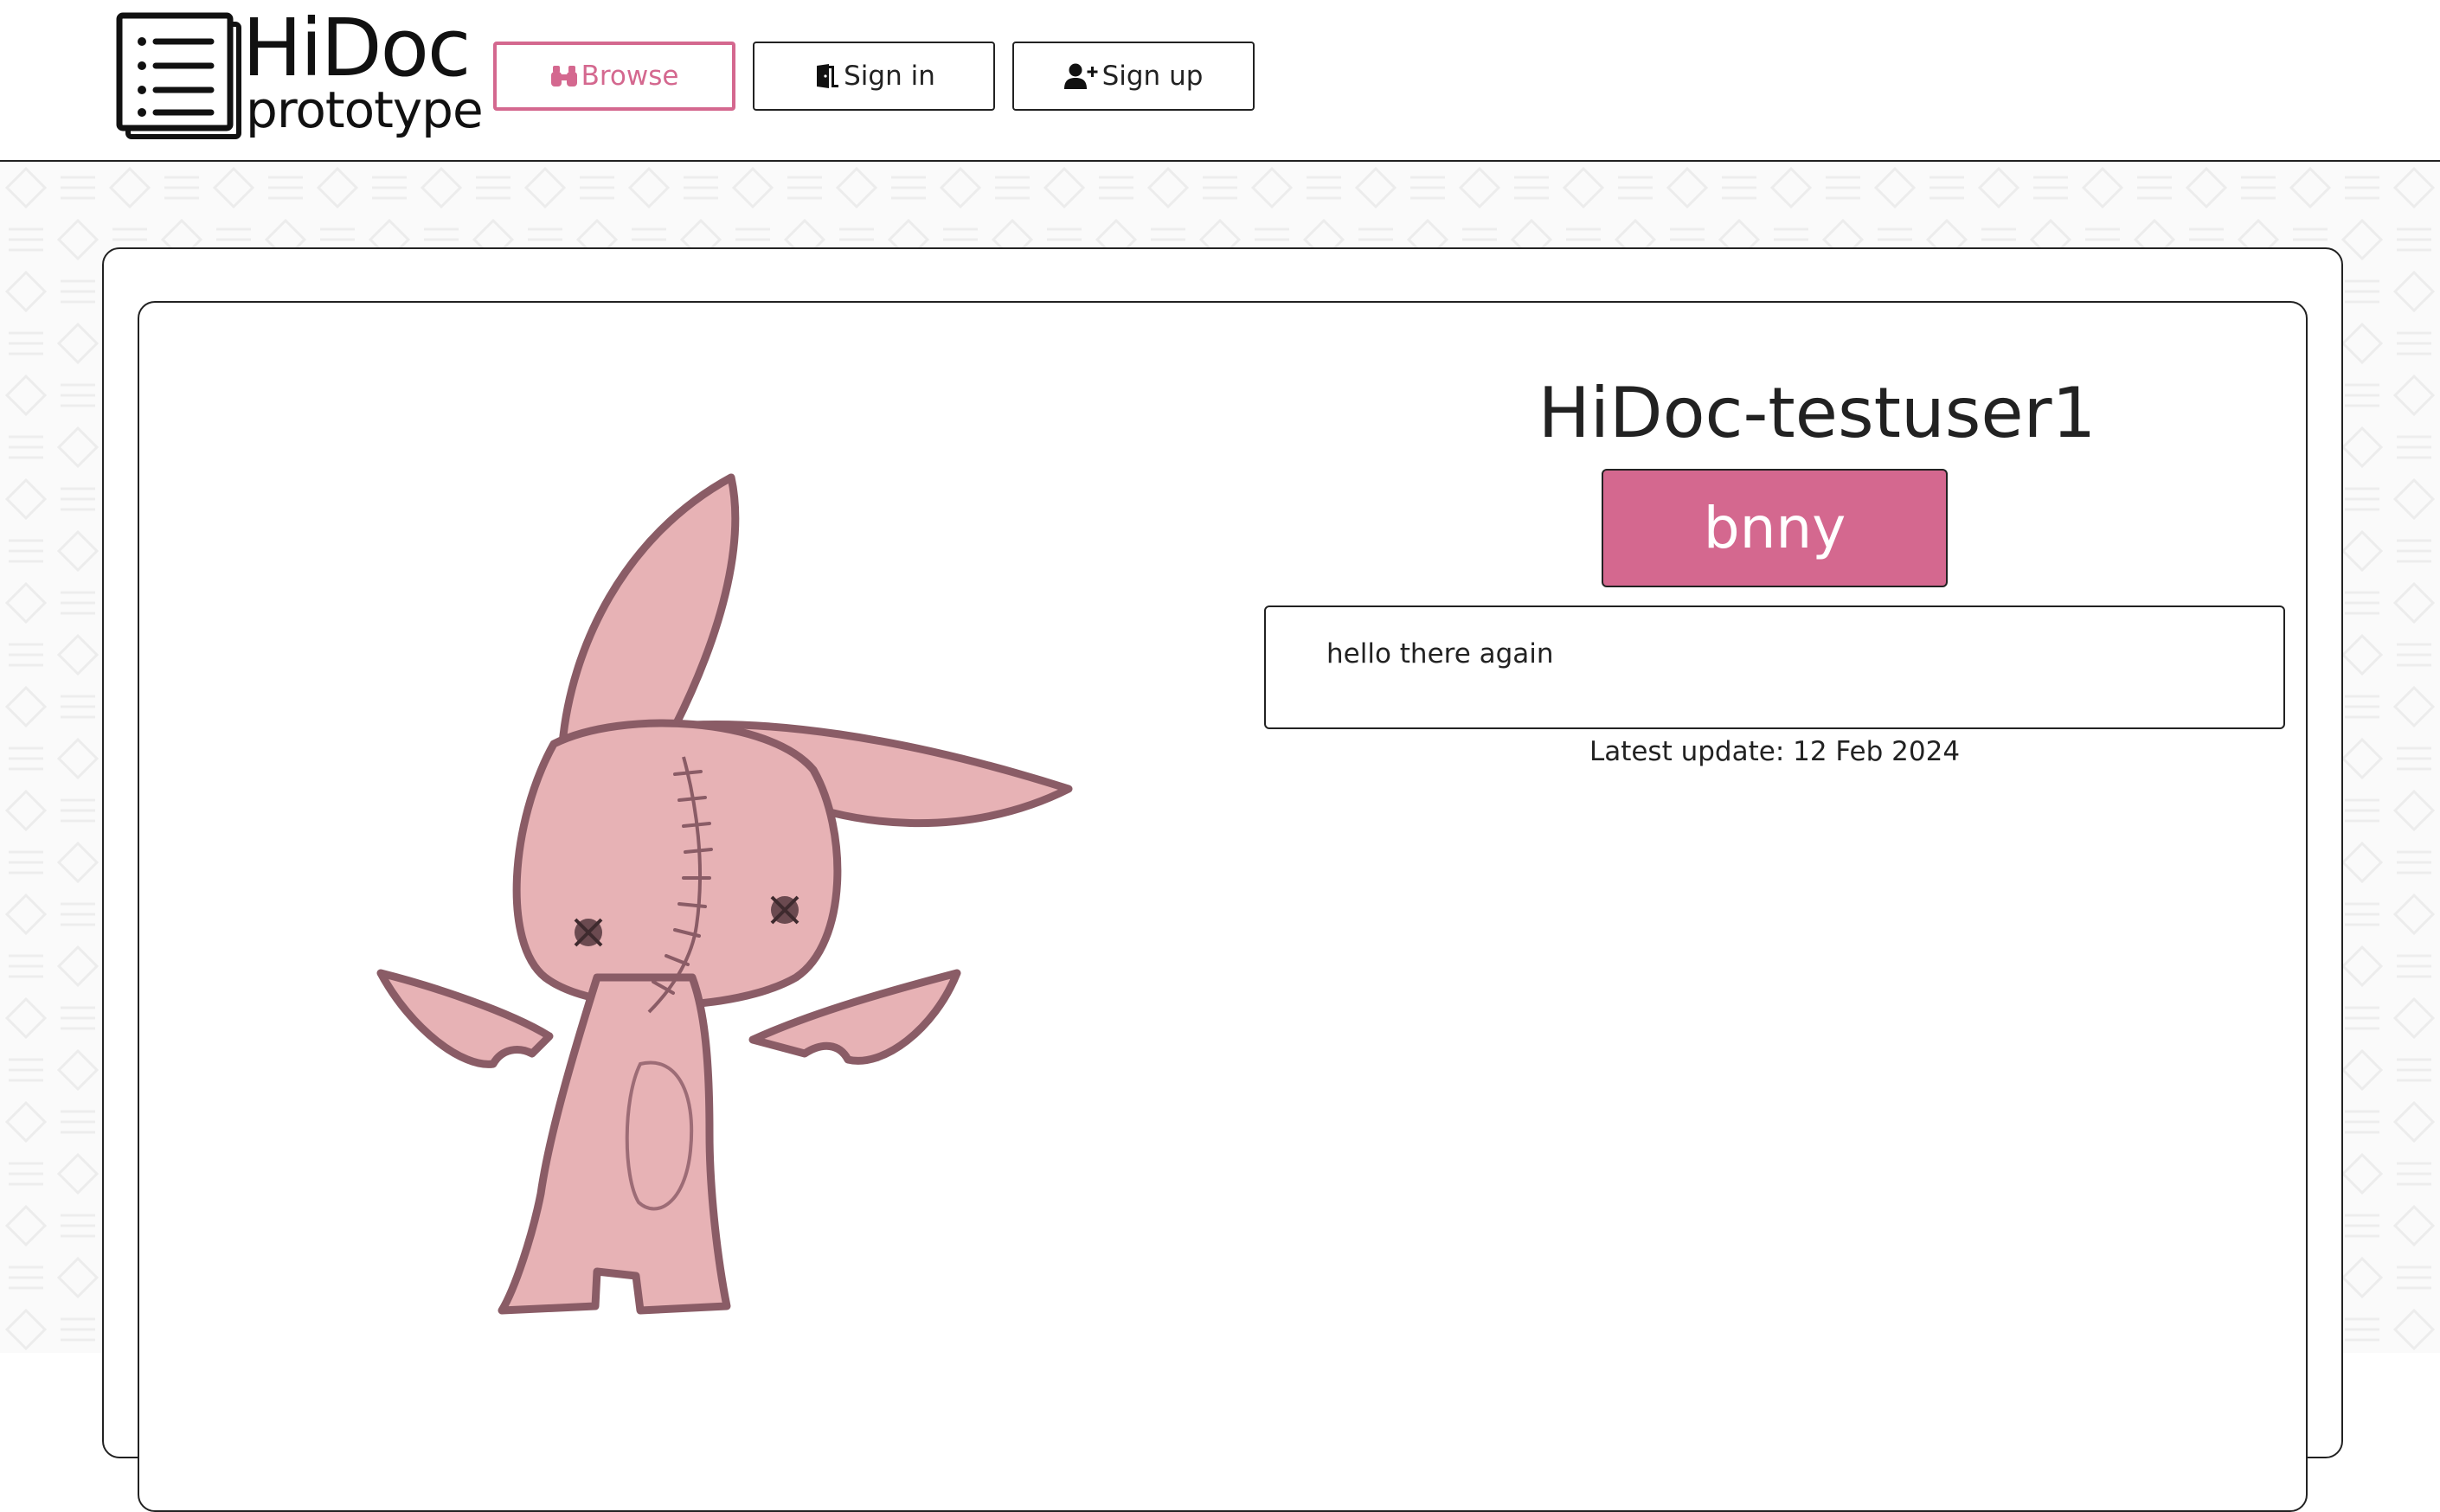 The image size is (2440, 1512). What do you see at coordinates (890, 76) in the screenshot?
I see `sign-in-label: Sign in` at bounding box center [890, 76].